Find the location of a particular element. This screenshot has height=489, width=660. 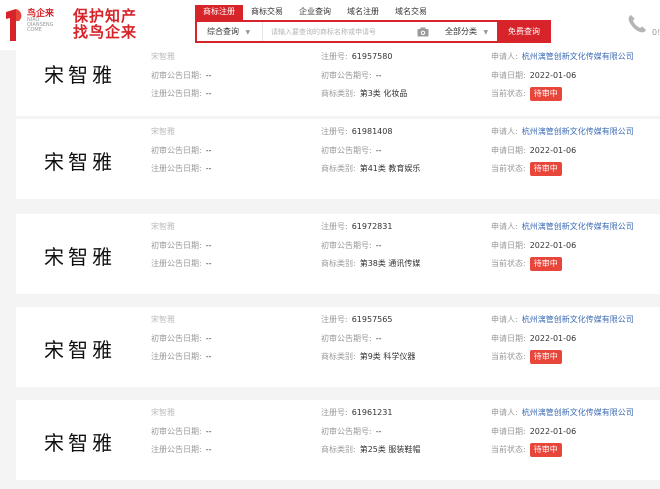

camera-icon is located at coordinates (423, 31).